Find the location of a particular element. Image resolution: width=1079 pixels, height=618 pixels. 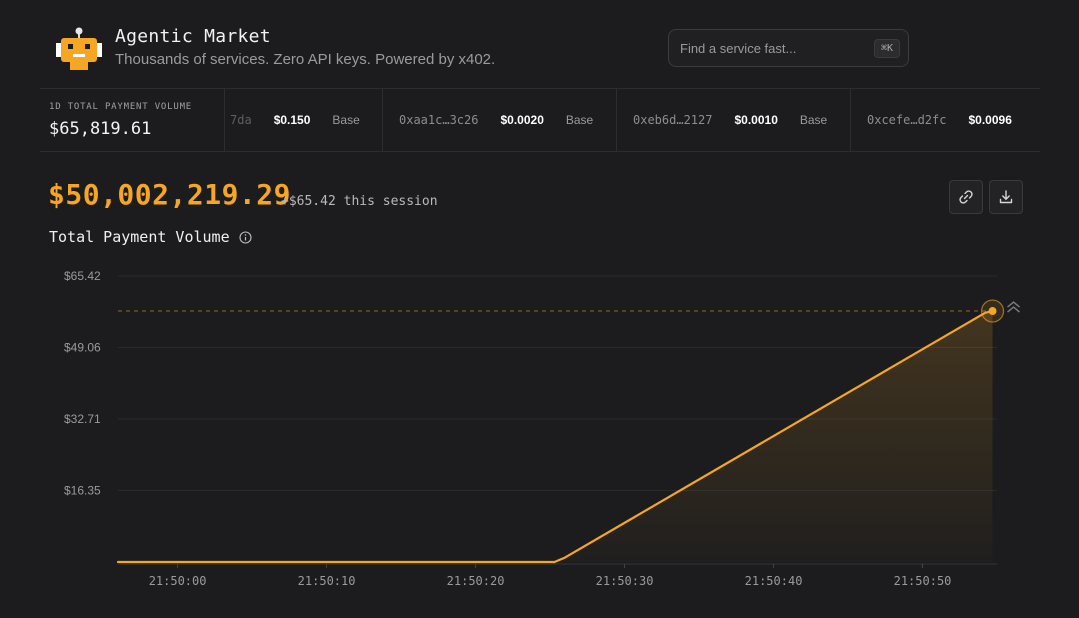

x-tick-label: 21:50:10 is located at coordinates (327, 581).